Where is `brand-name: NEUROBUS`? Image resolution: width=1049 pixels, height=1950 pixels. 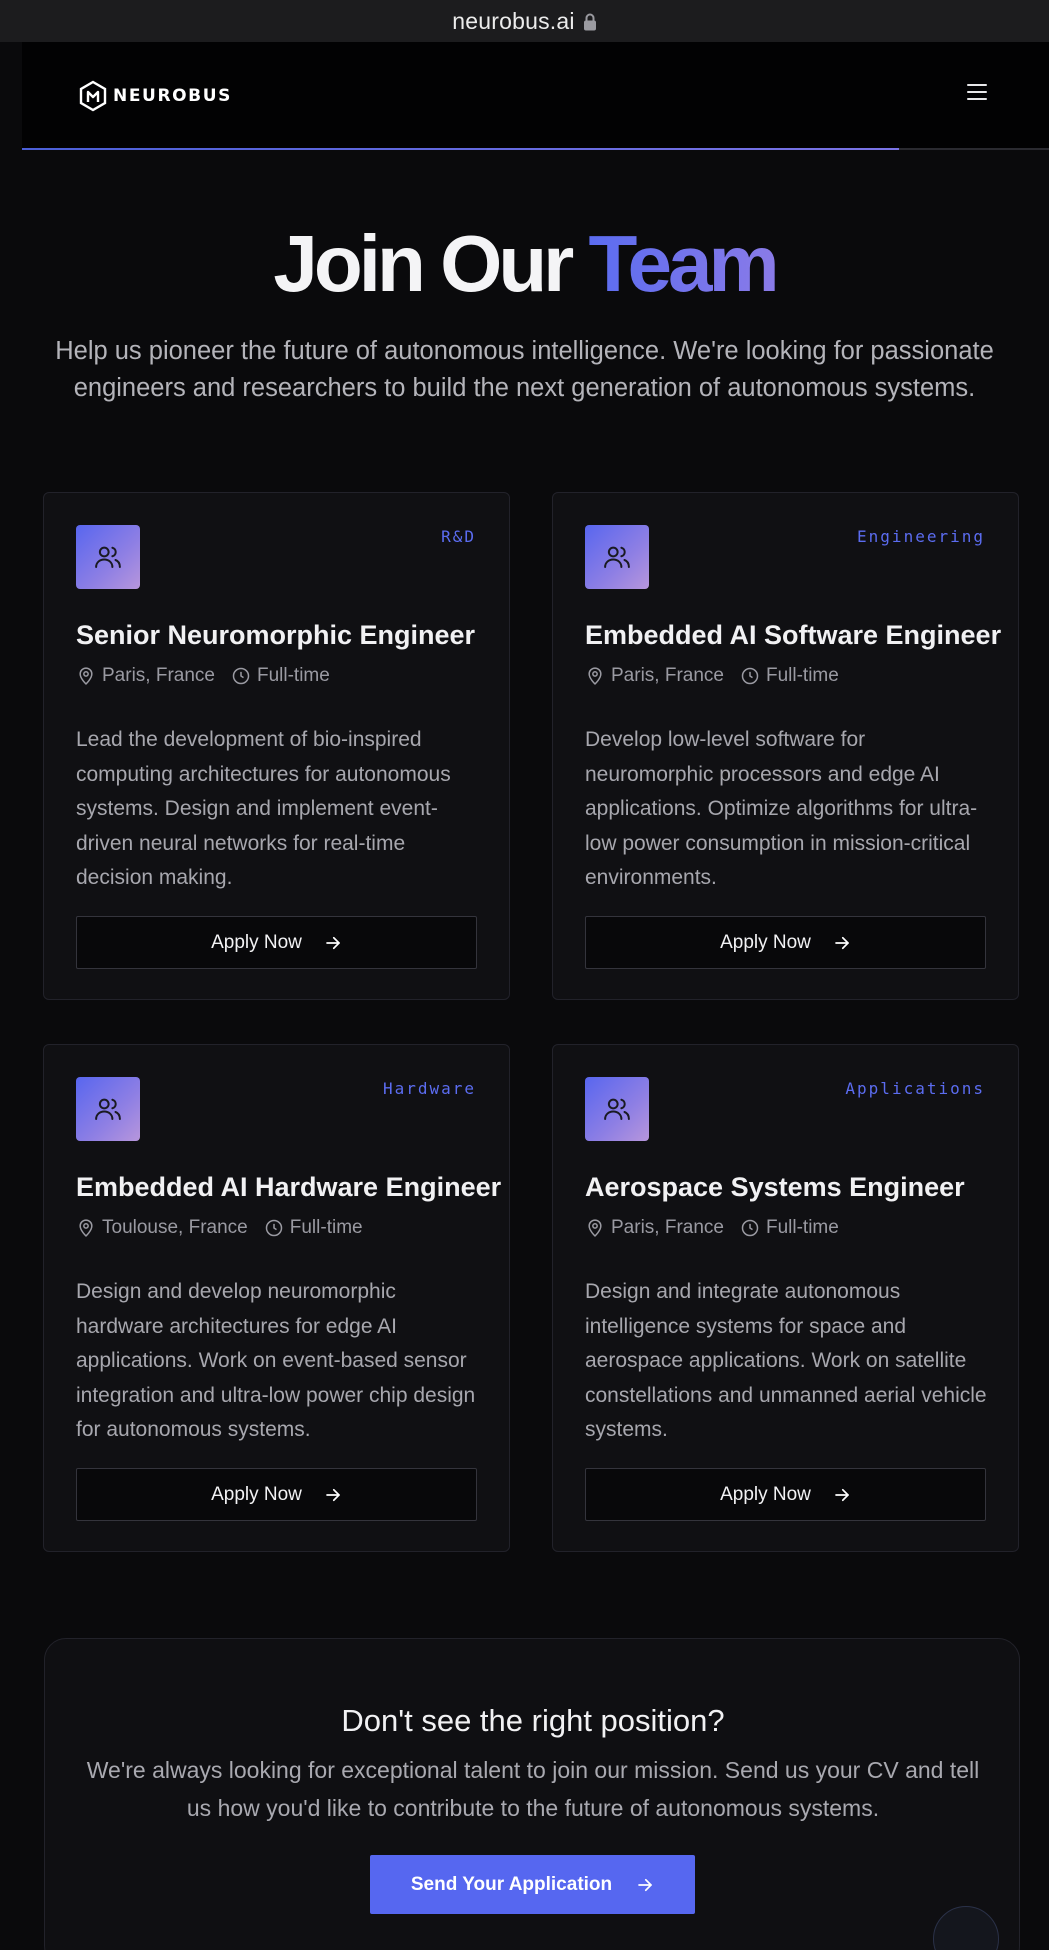
brand-name: NEUROBUS is located at coordinates (172, 96).